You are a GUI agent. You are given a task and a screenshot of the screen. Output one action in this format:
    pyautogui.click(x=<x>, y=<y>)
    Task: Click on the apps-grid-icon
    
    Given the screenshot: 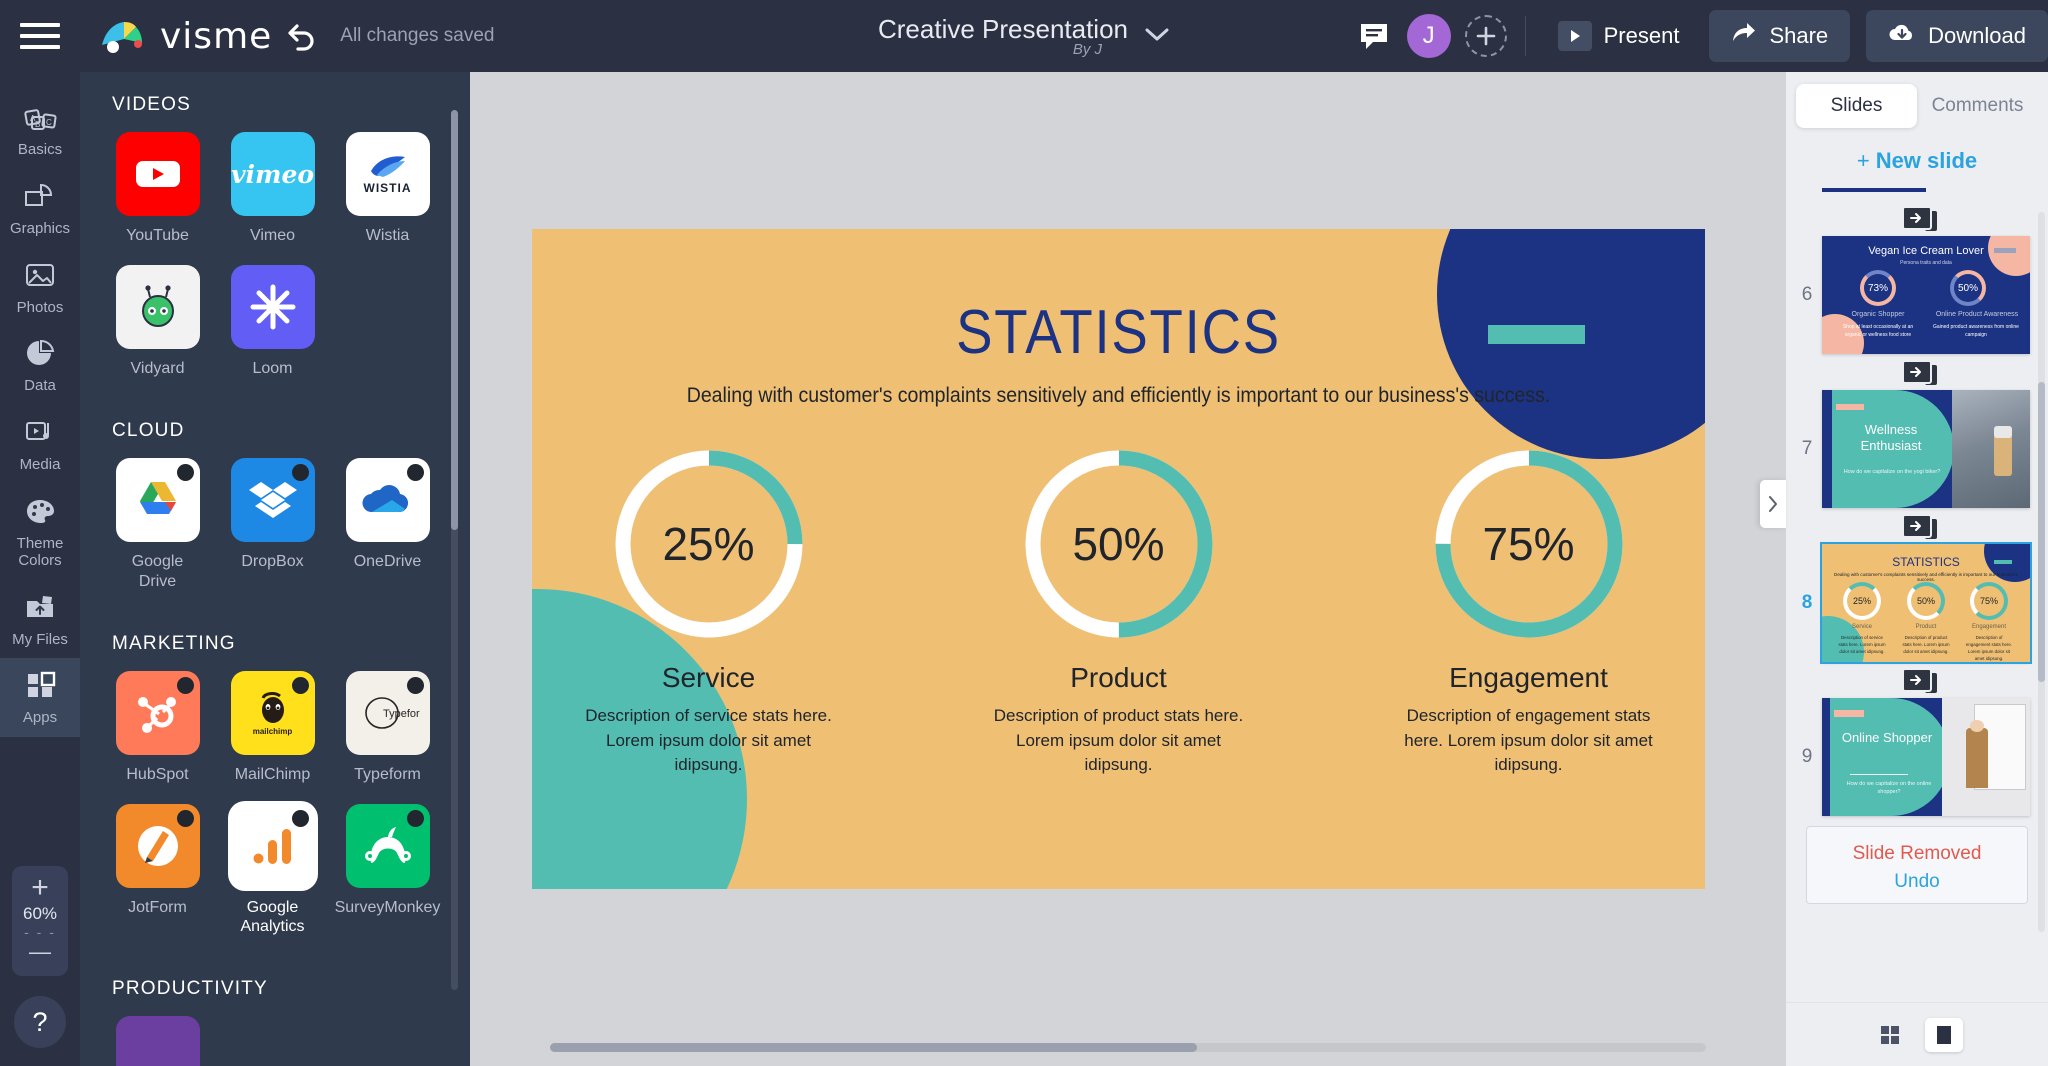 What is the action you would take?
    pyautogui.click(x=40, y=687)
    